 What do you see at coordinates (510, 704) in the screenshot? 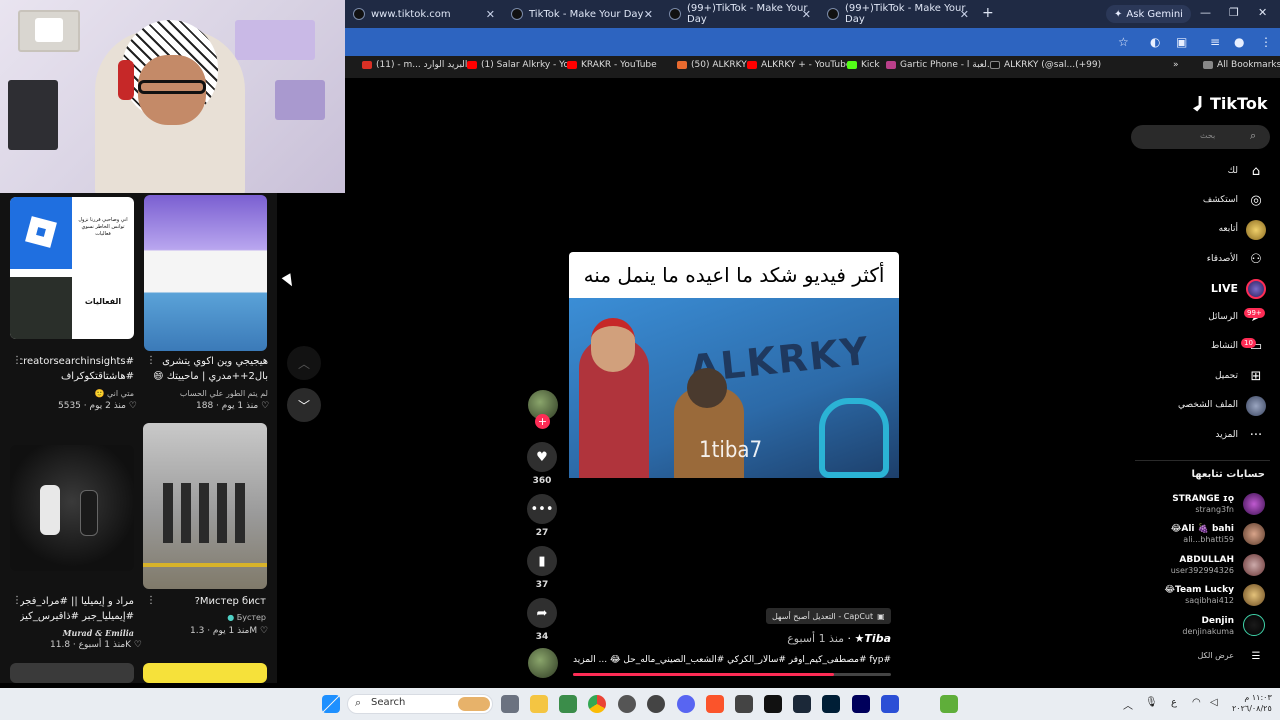
I see `task-view-icon` at bounding box center [510, 704].